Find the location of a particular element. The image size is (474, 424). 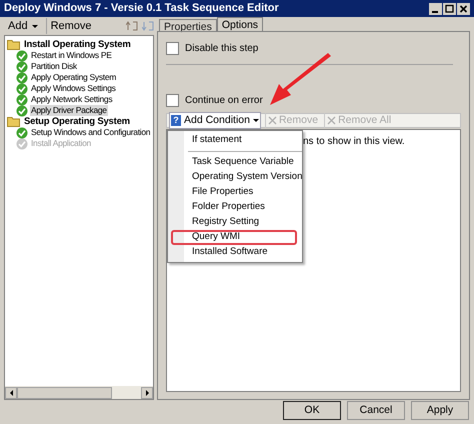

maximize-icon is located at coordinates (449, 8).